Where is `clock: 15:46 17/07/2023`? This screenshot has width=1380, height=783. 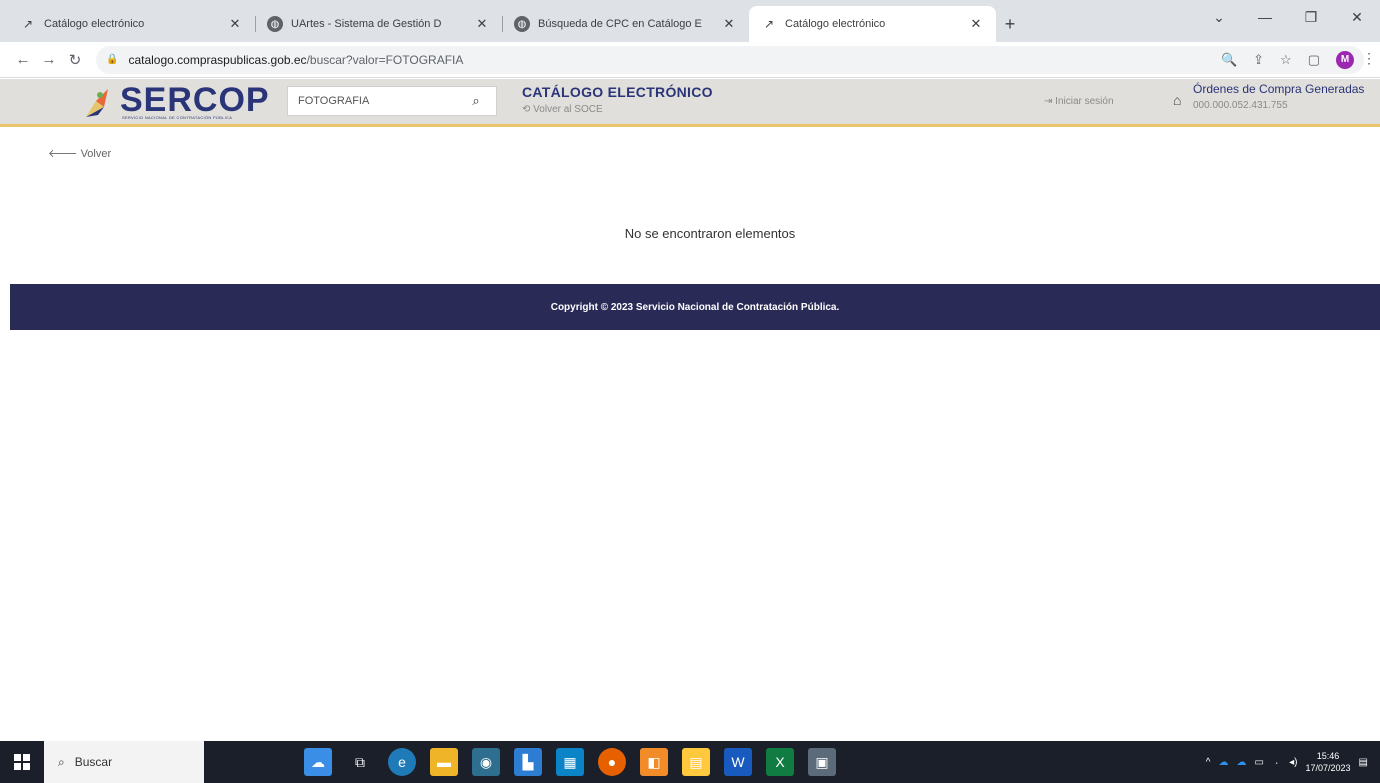
clock: 15:46 17/07/2023 is located at coordinates (1328, 762).